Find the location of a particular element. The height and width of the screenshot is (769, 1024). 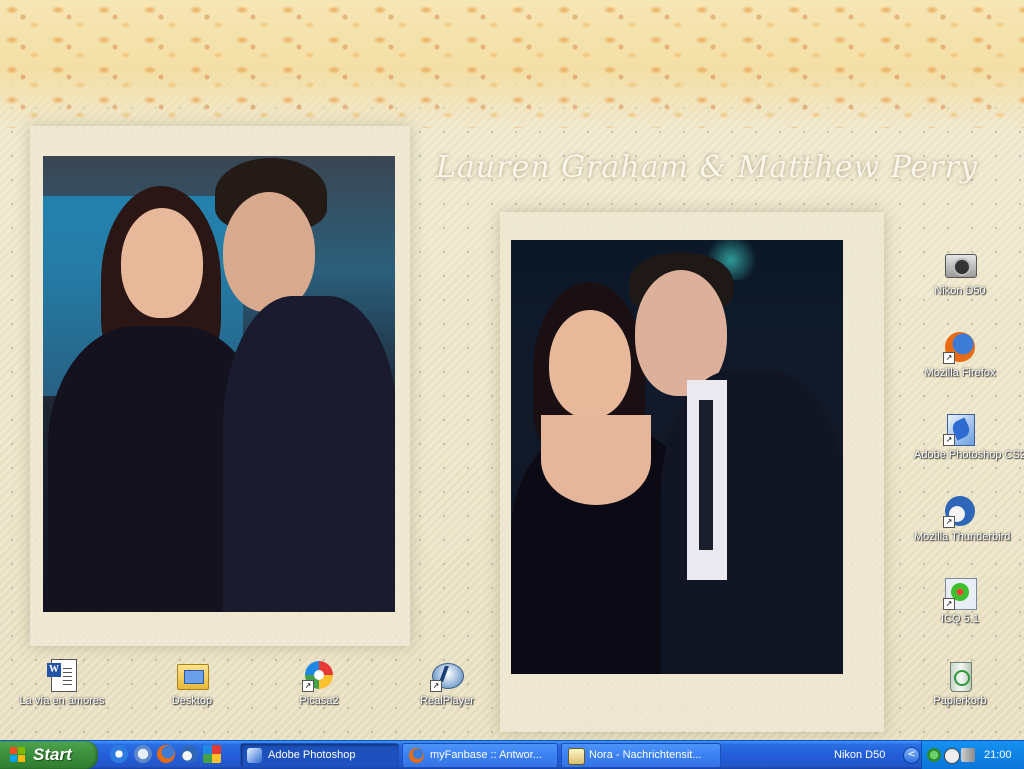

desktop-icon-mozilla-firefox: ↗ Mozilla Firefox is located at coordinates (960, 354).